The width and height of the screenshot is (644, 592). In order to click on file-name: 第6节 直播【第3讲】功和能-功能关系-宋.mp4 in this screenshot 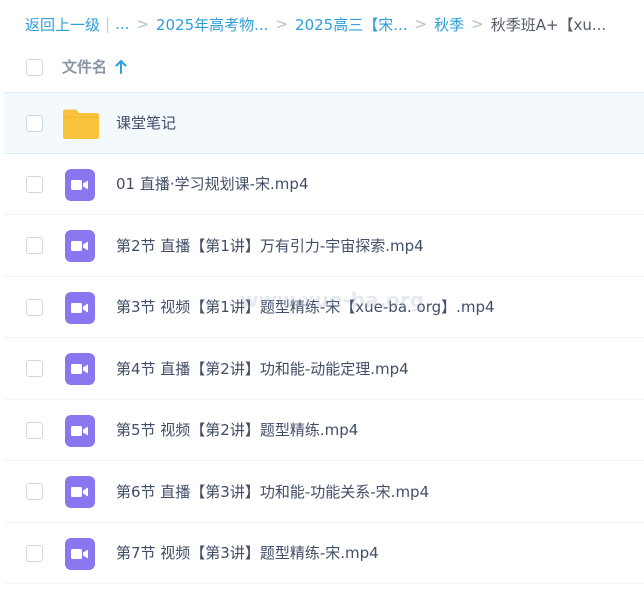, I will do `click(273, 491)`.